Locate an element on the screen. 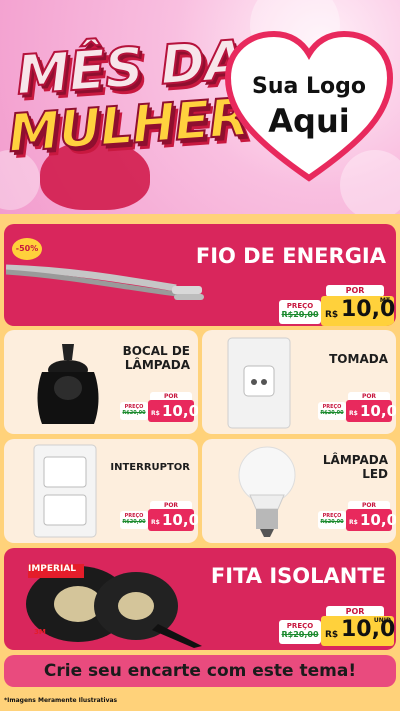 This screenshot has height=711, width=400. wire-image is located at coordinates (105, 282).